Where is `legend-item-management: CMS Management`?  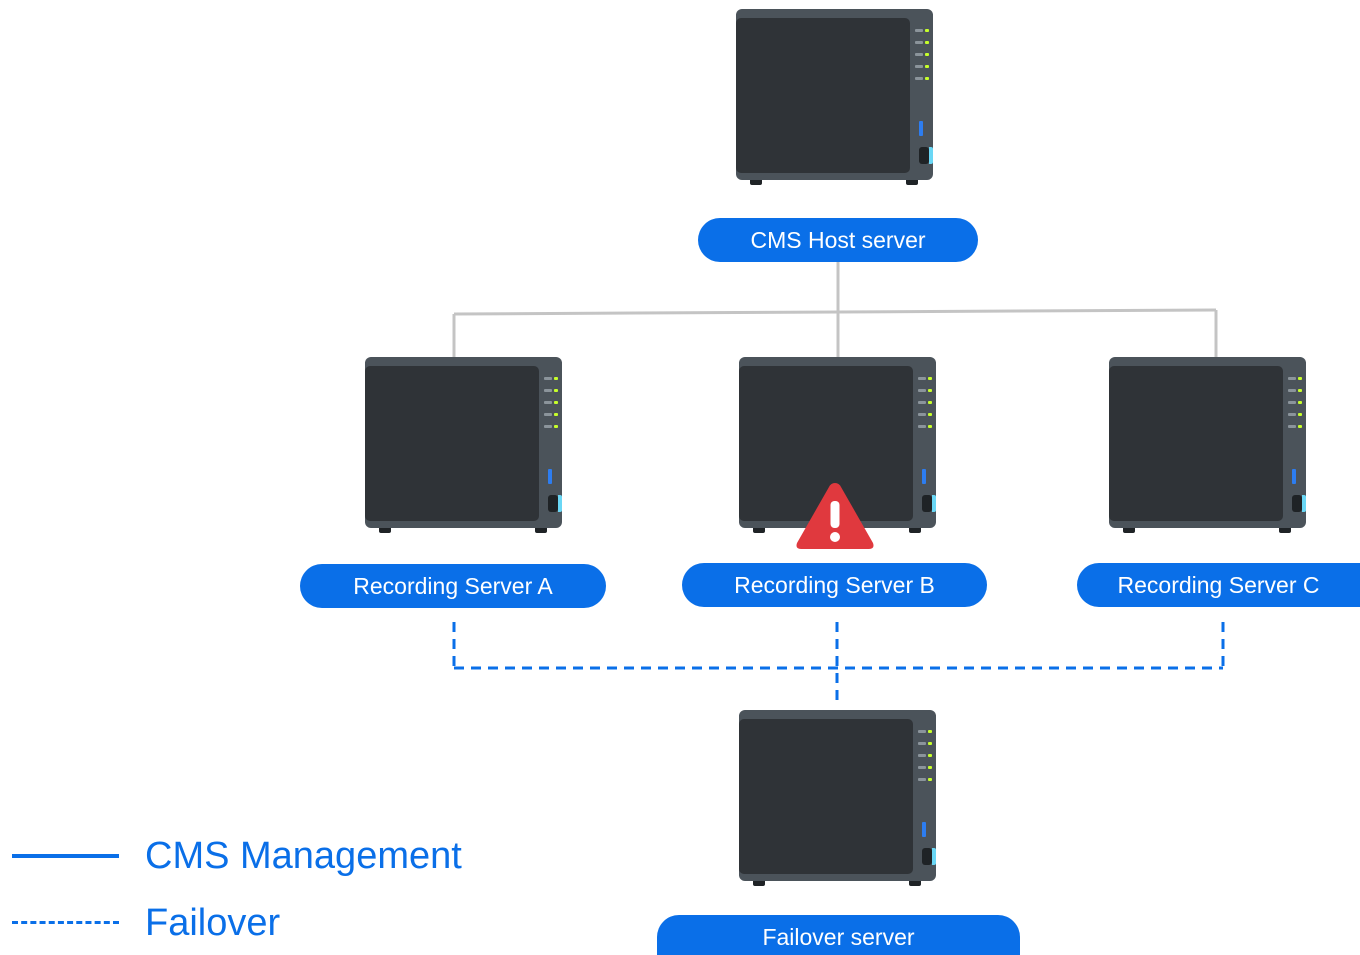
legend-item-management: CMS Management is located at coordinates (242, 856).